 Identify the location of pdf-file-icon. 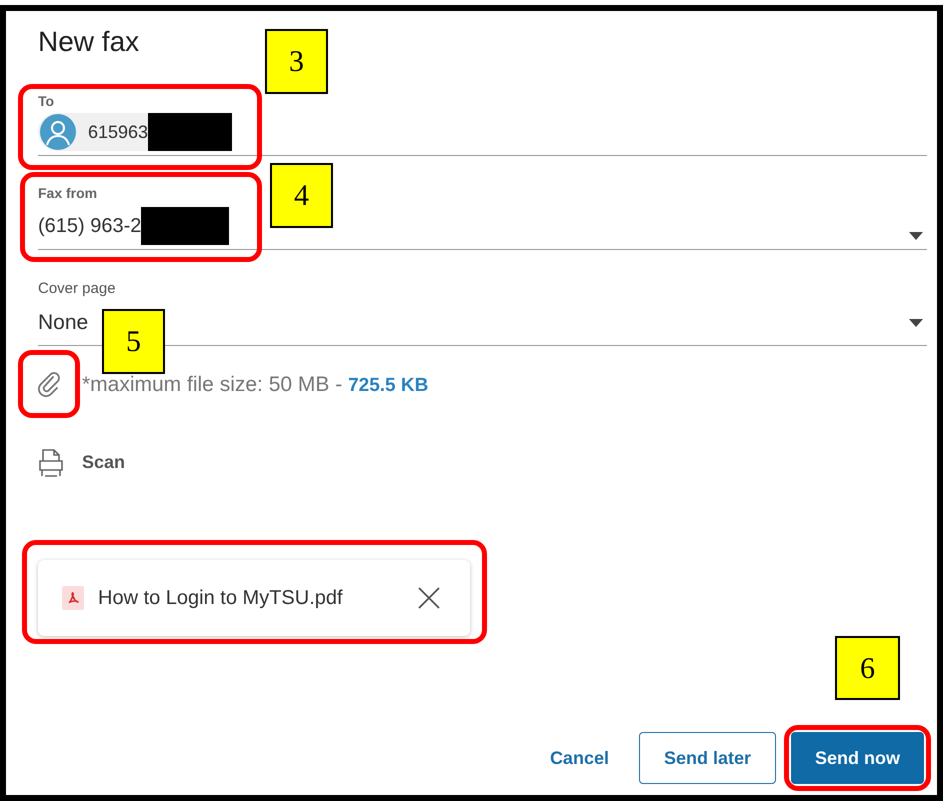
(73, 598).